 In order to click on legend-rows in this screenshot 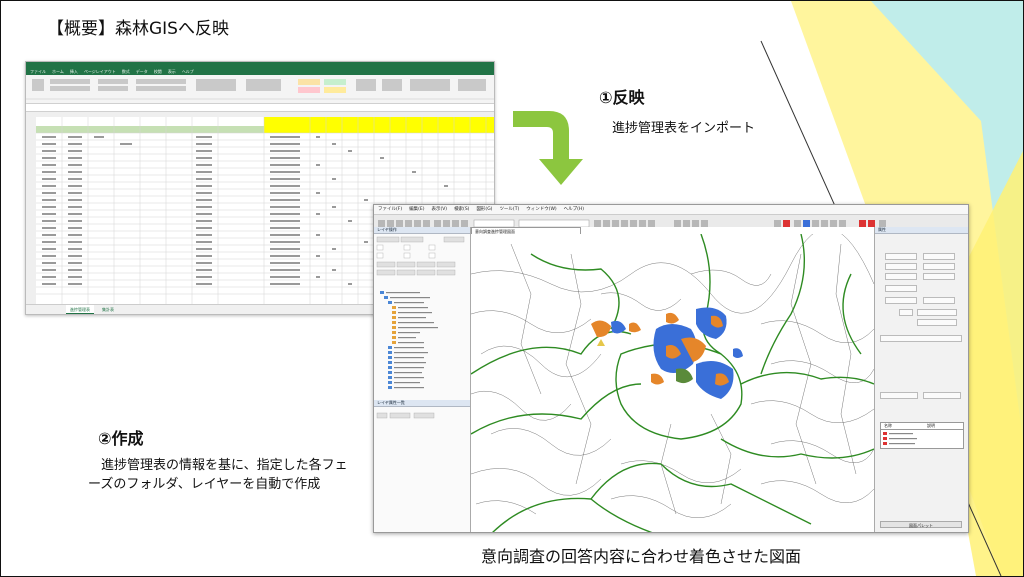, I will do `click(922, 439)`.